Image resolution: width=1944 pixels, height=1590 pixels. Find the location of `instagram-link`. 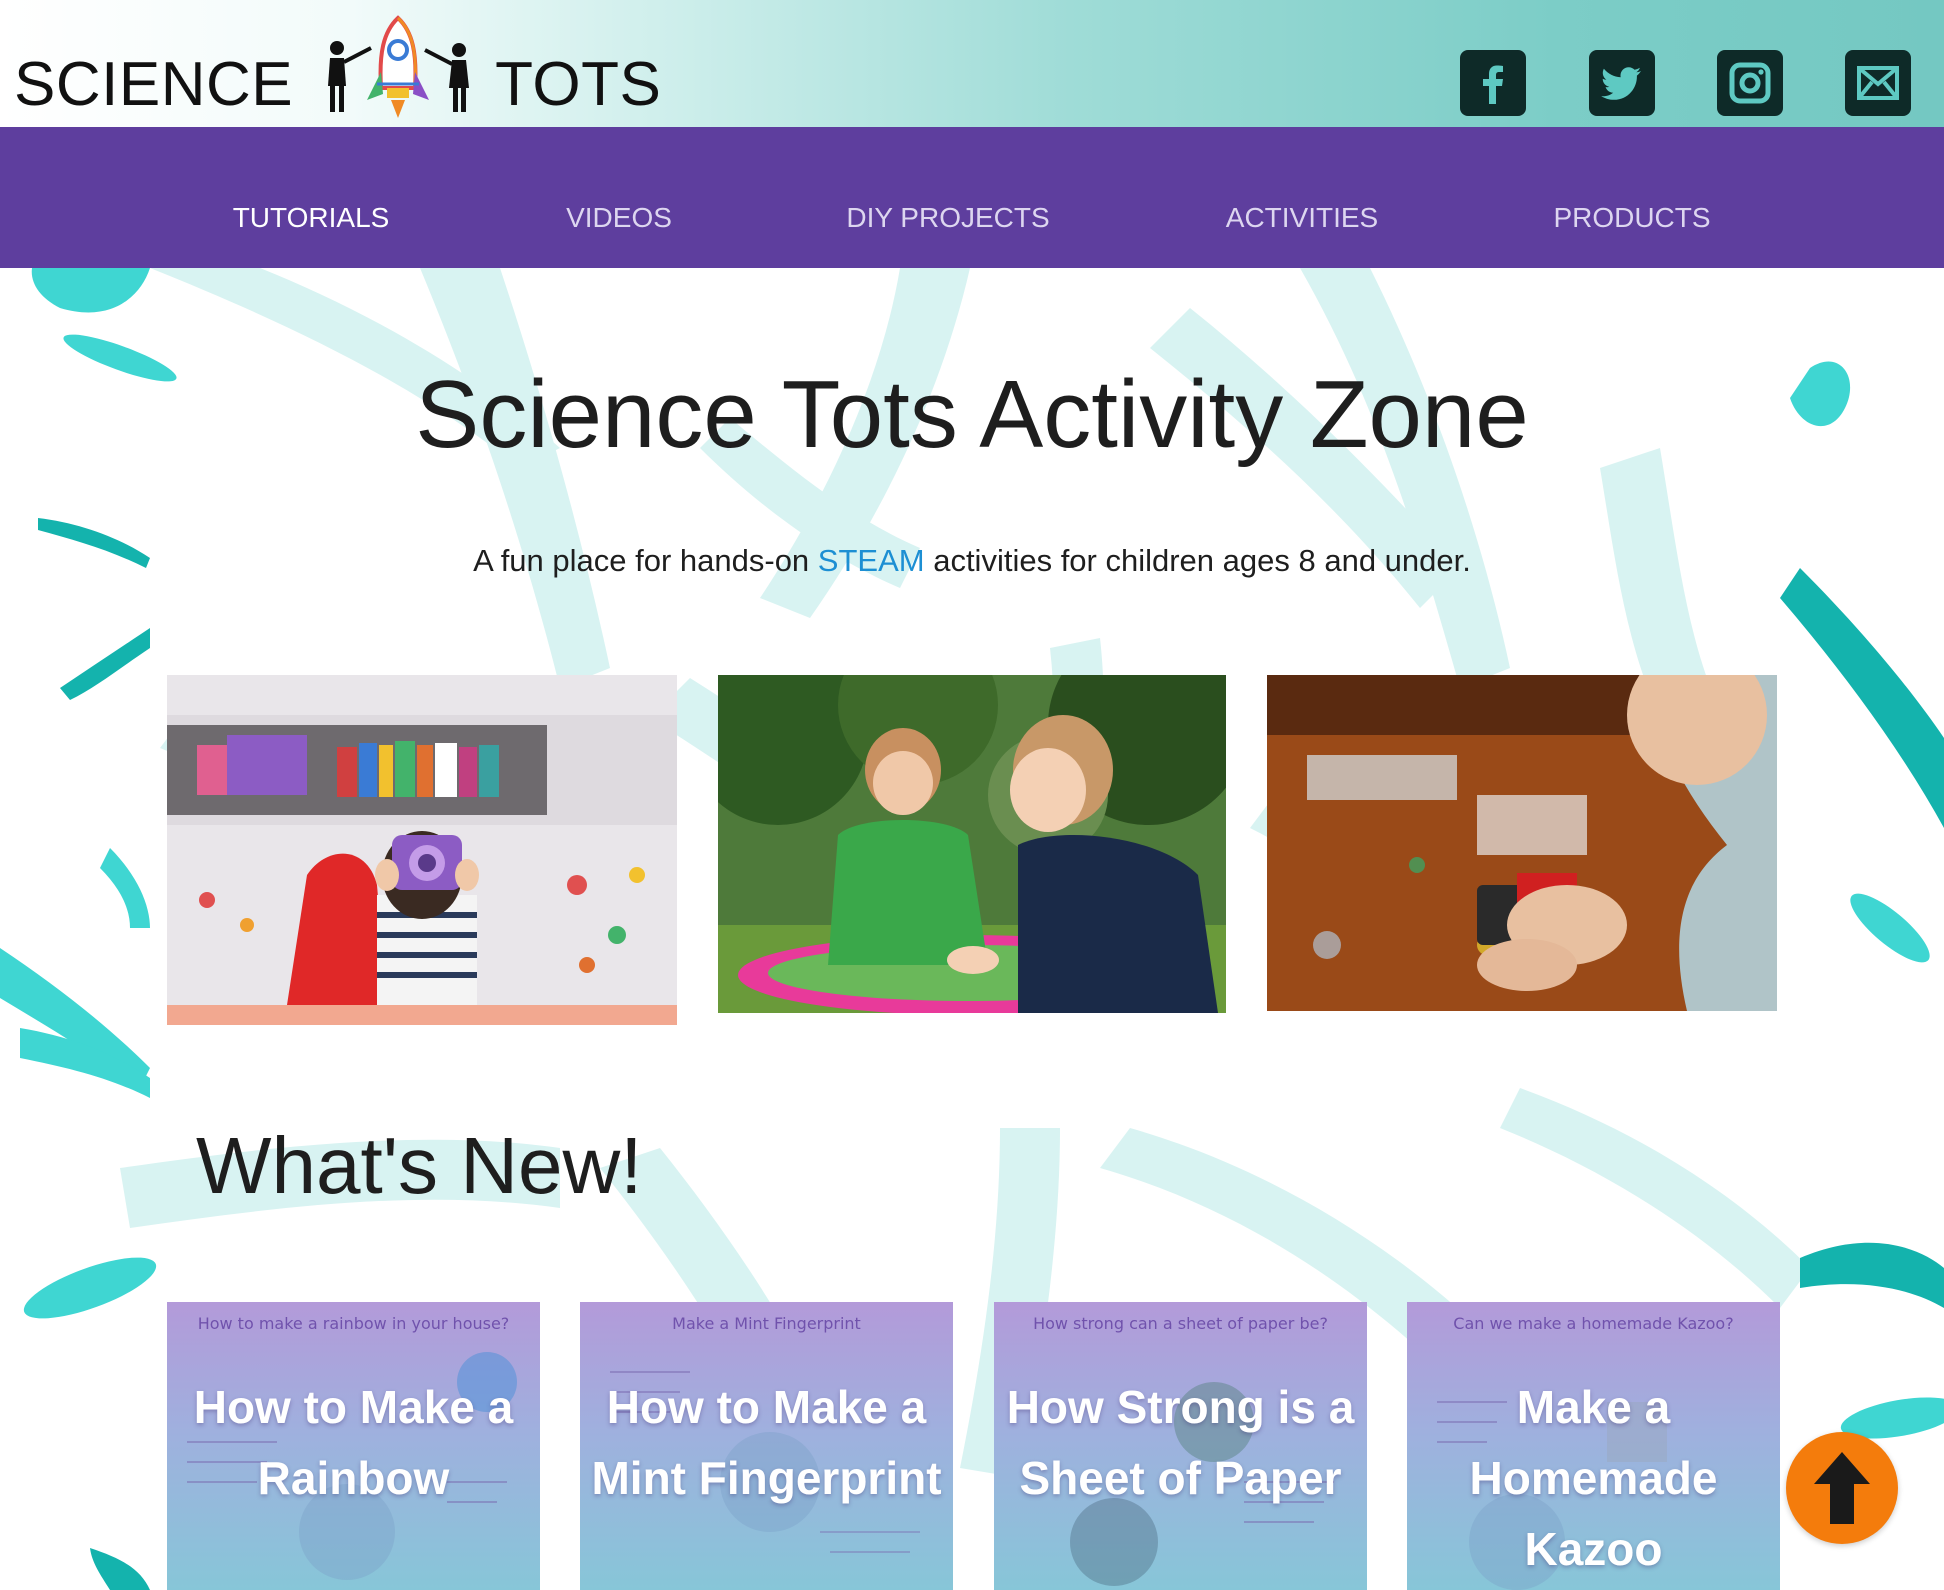

instagram-link is located at coordinates (1750, 83).